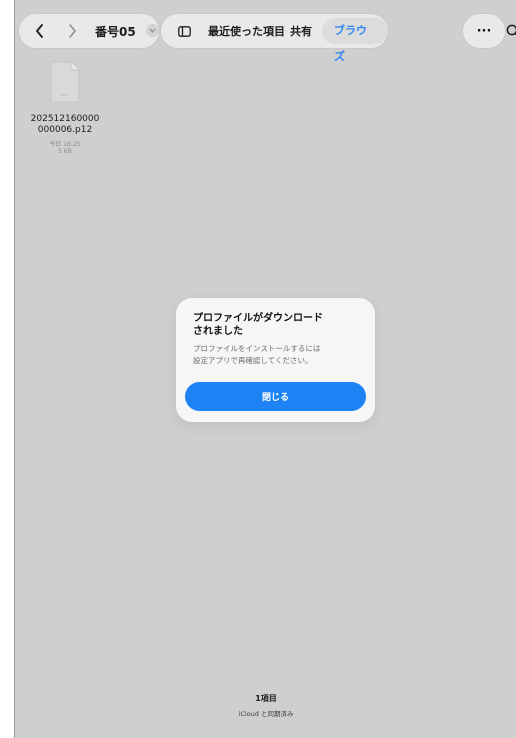 This screenshot has height=738, width=516. I want to click on chevron-left-icon, so click(39, 31).